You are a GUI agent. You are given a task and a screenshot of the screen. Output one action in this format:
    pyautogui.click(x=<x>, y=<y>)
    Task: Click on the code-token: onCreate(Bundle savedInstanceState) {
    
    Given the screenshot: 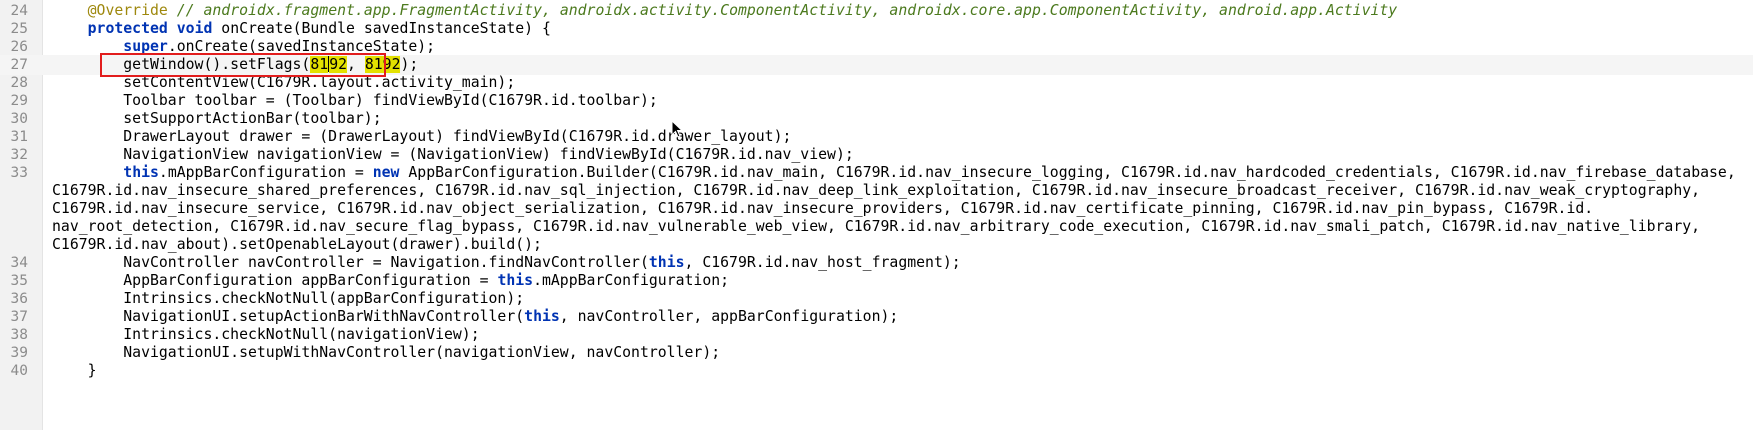 What is the action you would take?
    pyautogui.click(x=381, y=28)
    